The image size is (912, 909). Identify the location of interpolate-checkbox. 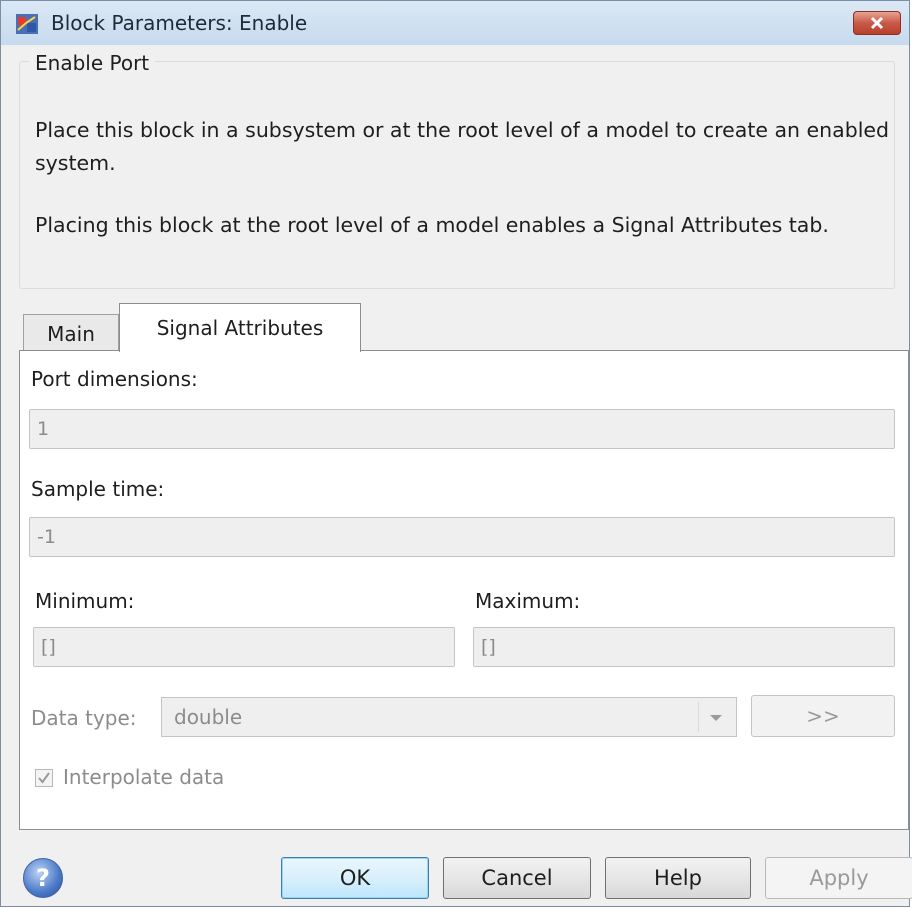
(44, 778).